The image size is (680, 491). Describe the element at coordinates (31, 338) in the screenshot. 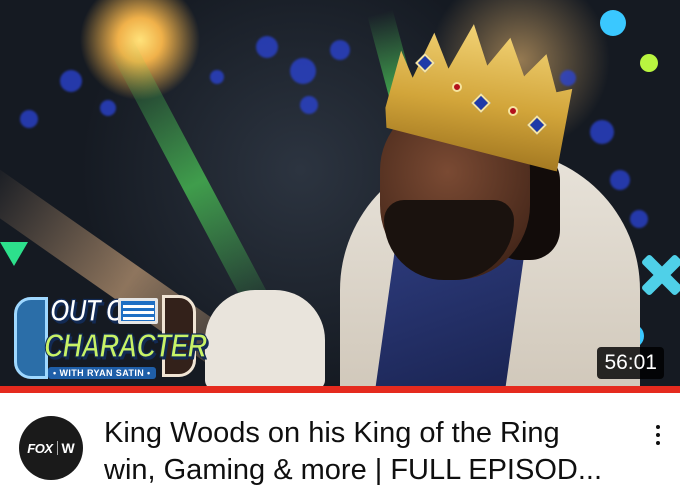

I see `host-avatar-left` at that location.